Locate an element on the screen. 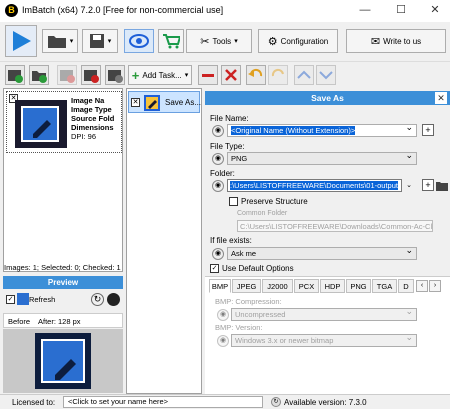 The width and height of the screenshot is (450, 409). configuration-button: ⚙ Configuration is located at coordinates (298, 41).